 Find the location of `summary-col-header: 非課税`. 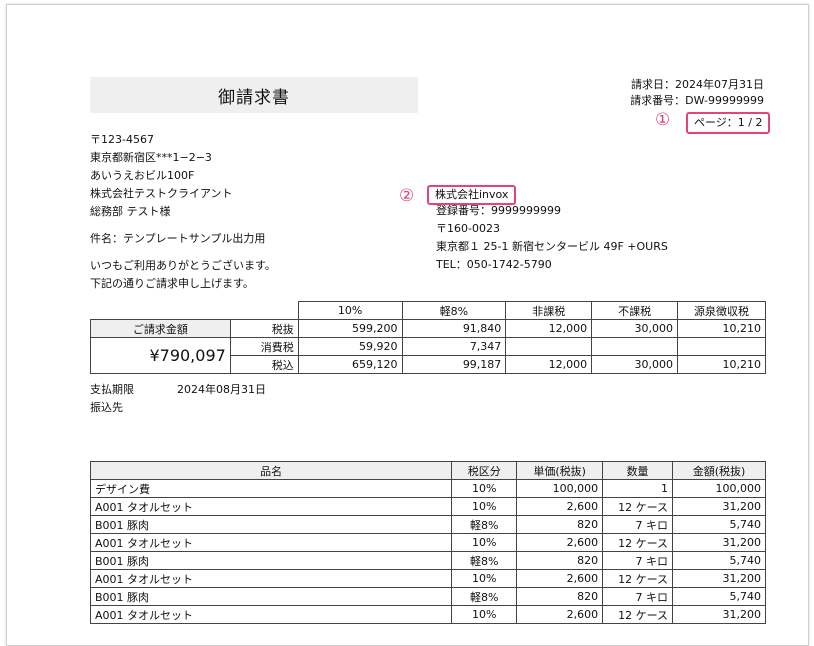

summary-col-header: 非課税 is located at coordinates (549, 310).